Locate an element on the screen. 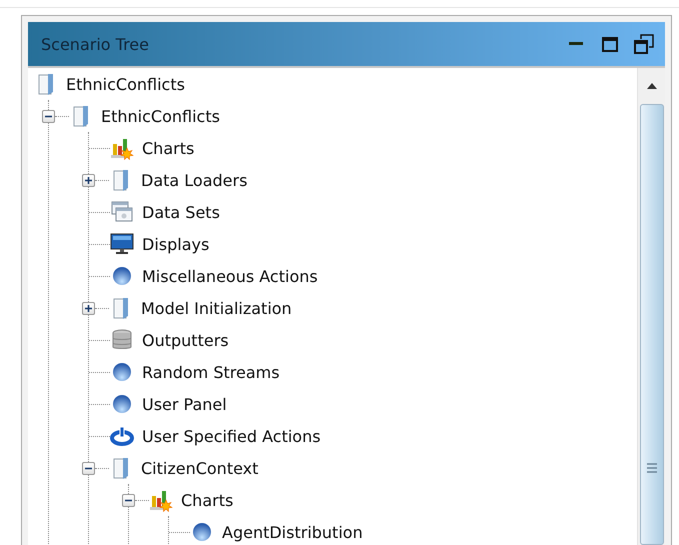 This screenshot has height=545, width=679. tree-item: Outputters is located at coordinates (185, 340).